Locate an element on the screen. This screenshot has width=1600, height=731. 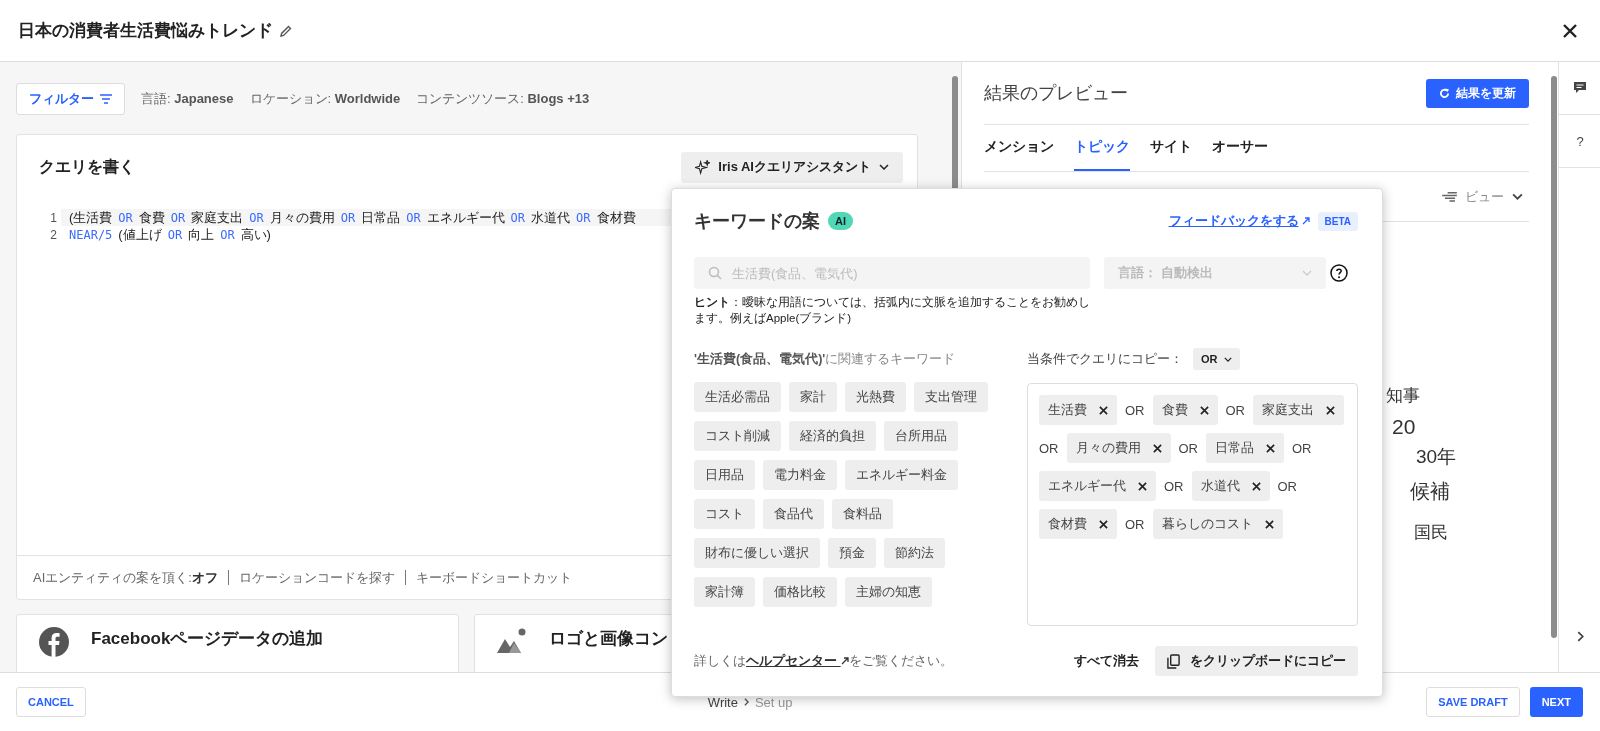
card-title: Facebookページデータの追加 is located at coordinates (207, 639).